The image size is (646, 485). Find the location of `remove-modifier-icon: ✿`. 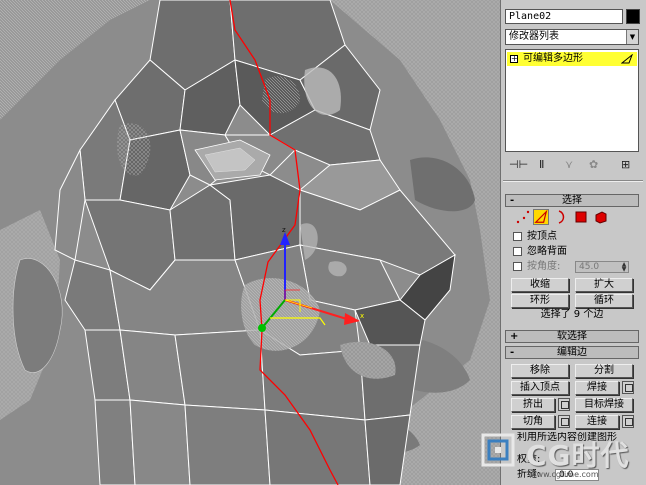

remove-modifier-icon: ✿ is located at coordinates (593, 164).